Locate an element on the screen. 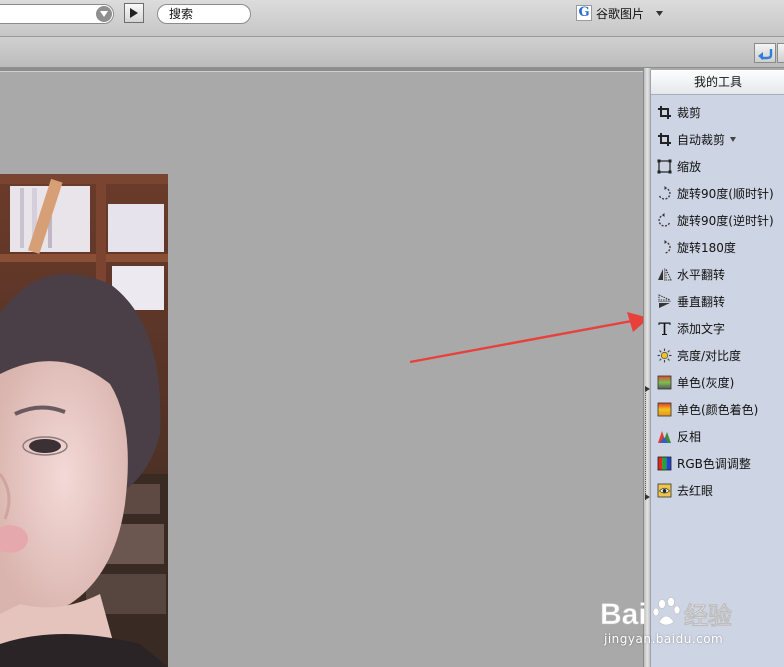  auto-crop-icon is located at coordinates (664, 139).